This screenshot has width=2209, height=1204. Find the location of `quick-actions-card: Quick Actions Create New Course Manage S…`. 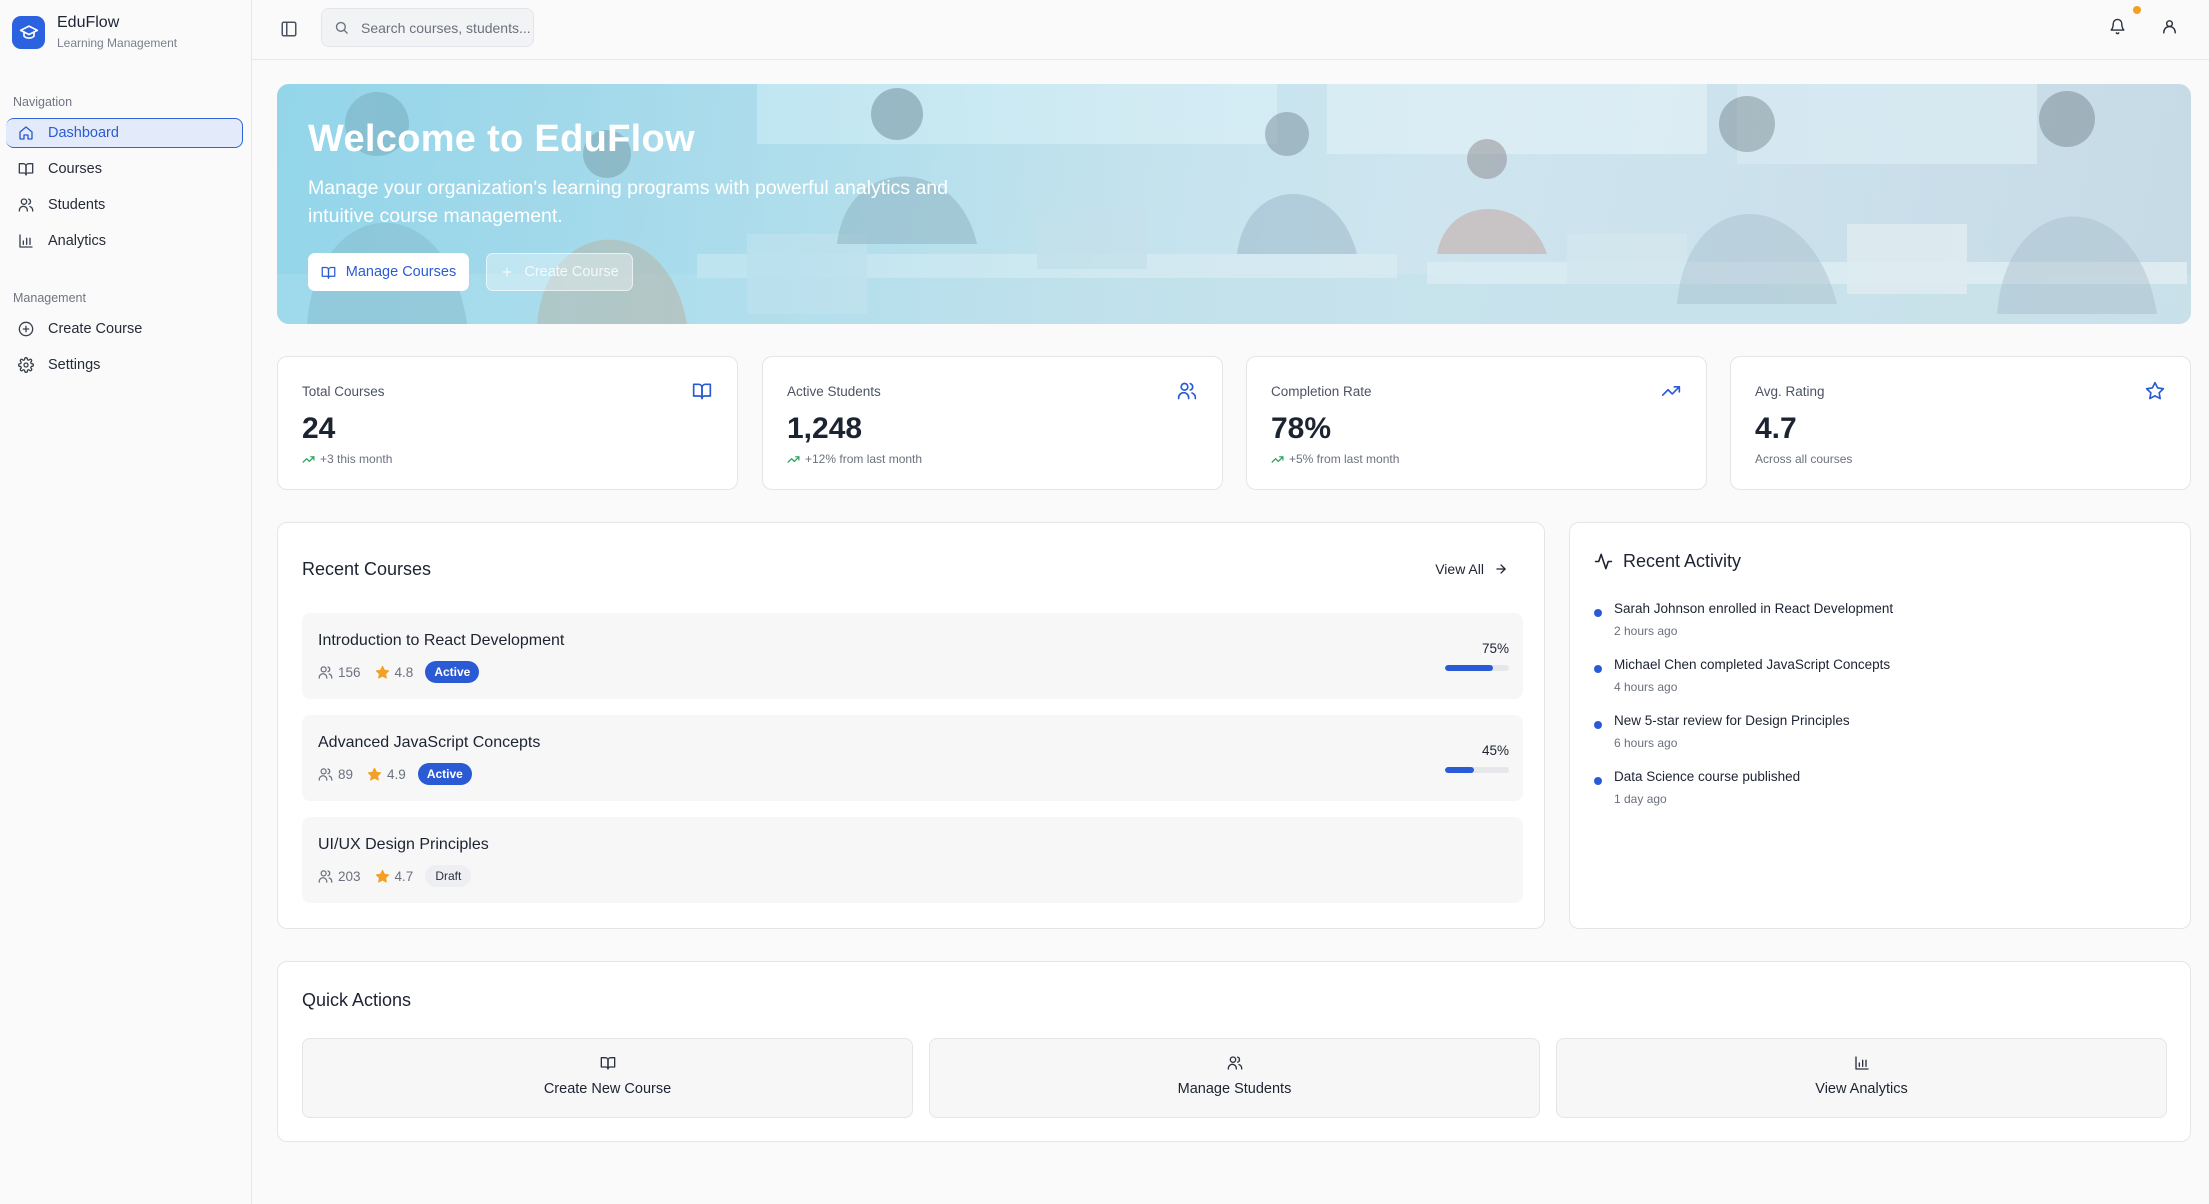

quick-actions-card: Quick Actions Create New Course Manage S… is located at coordinates (1234, 1051).